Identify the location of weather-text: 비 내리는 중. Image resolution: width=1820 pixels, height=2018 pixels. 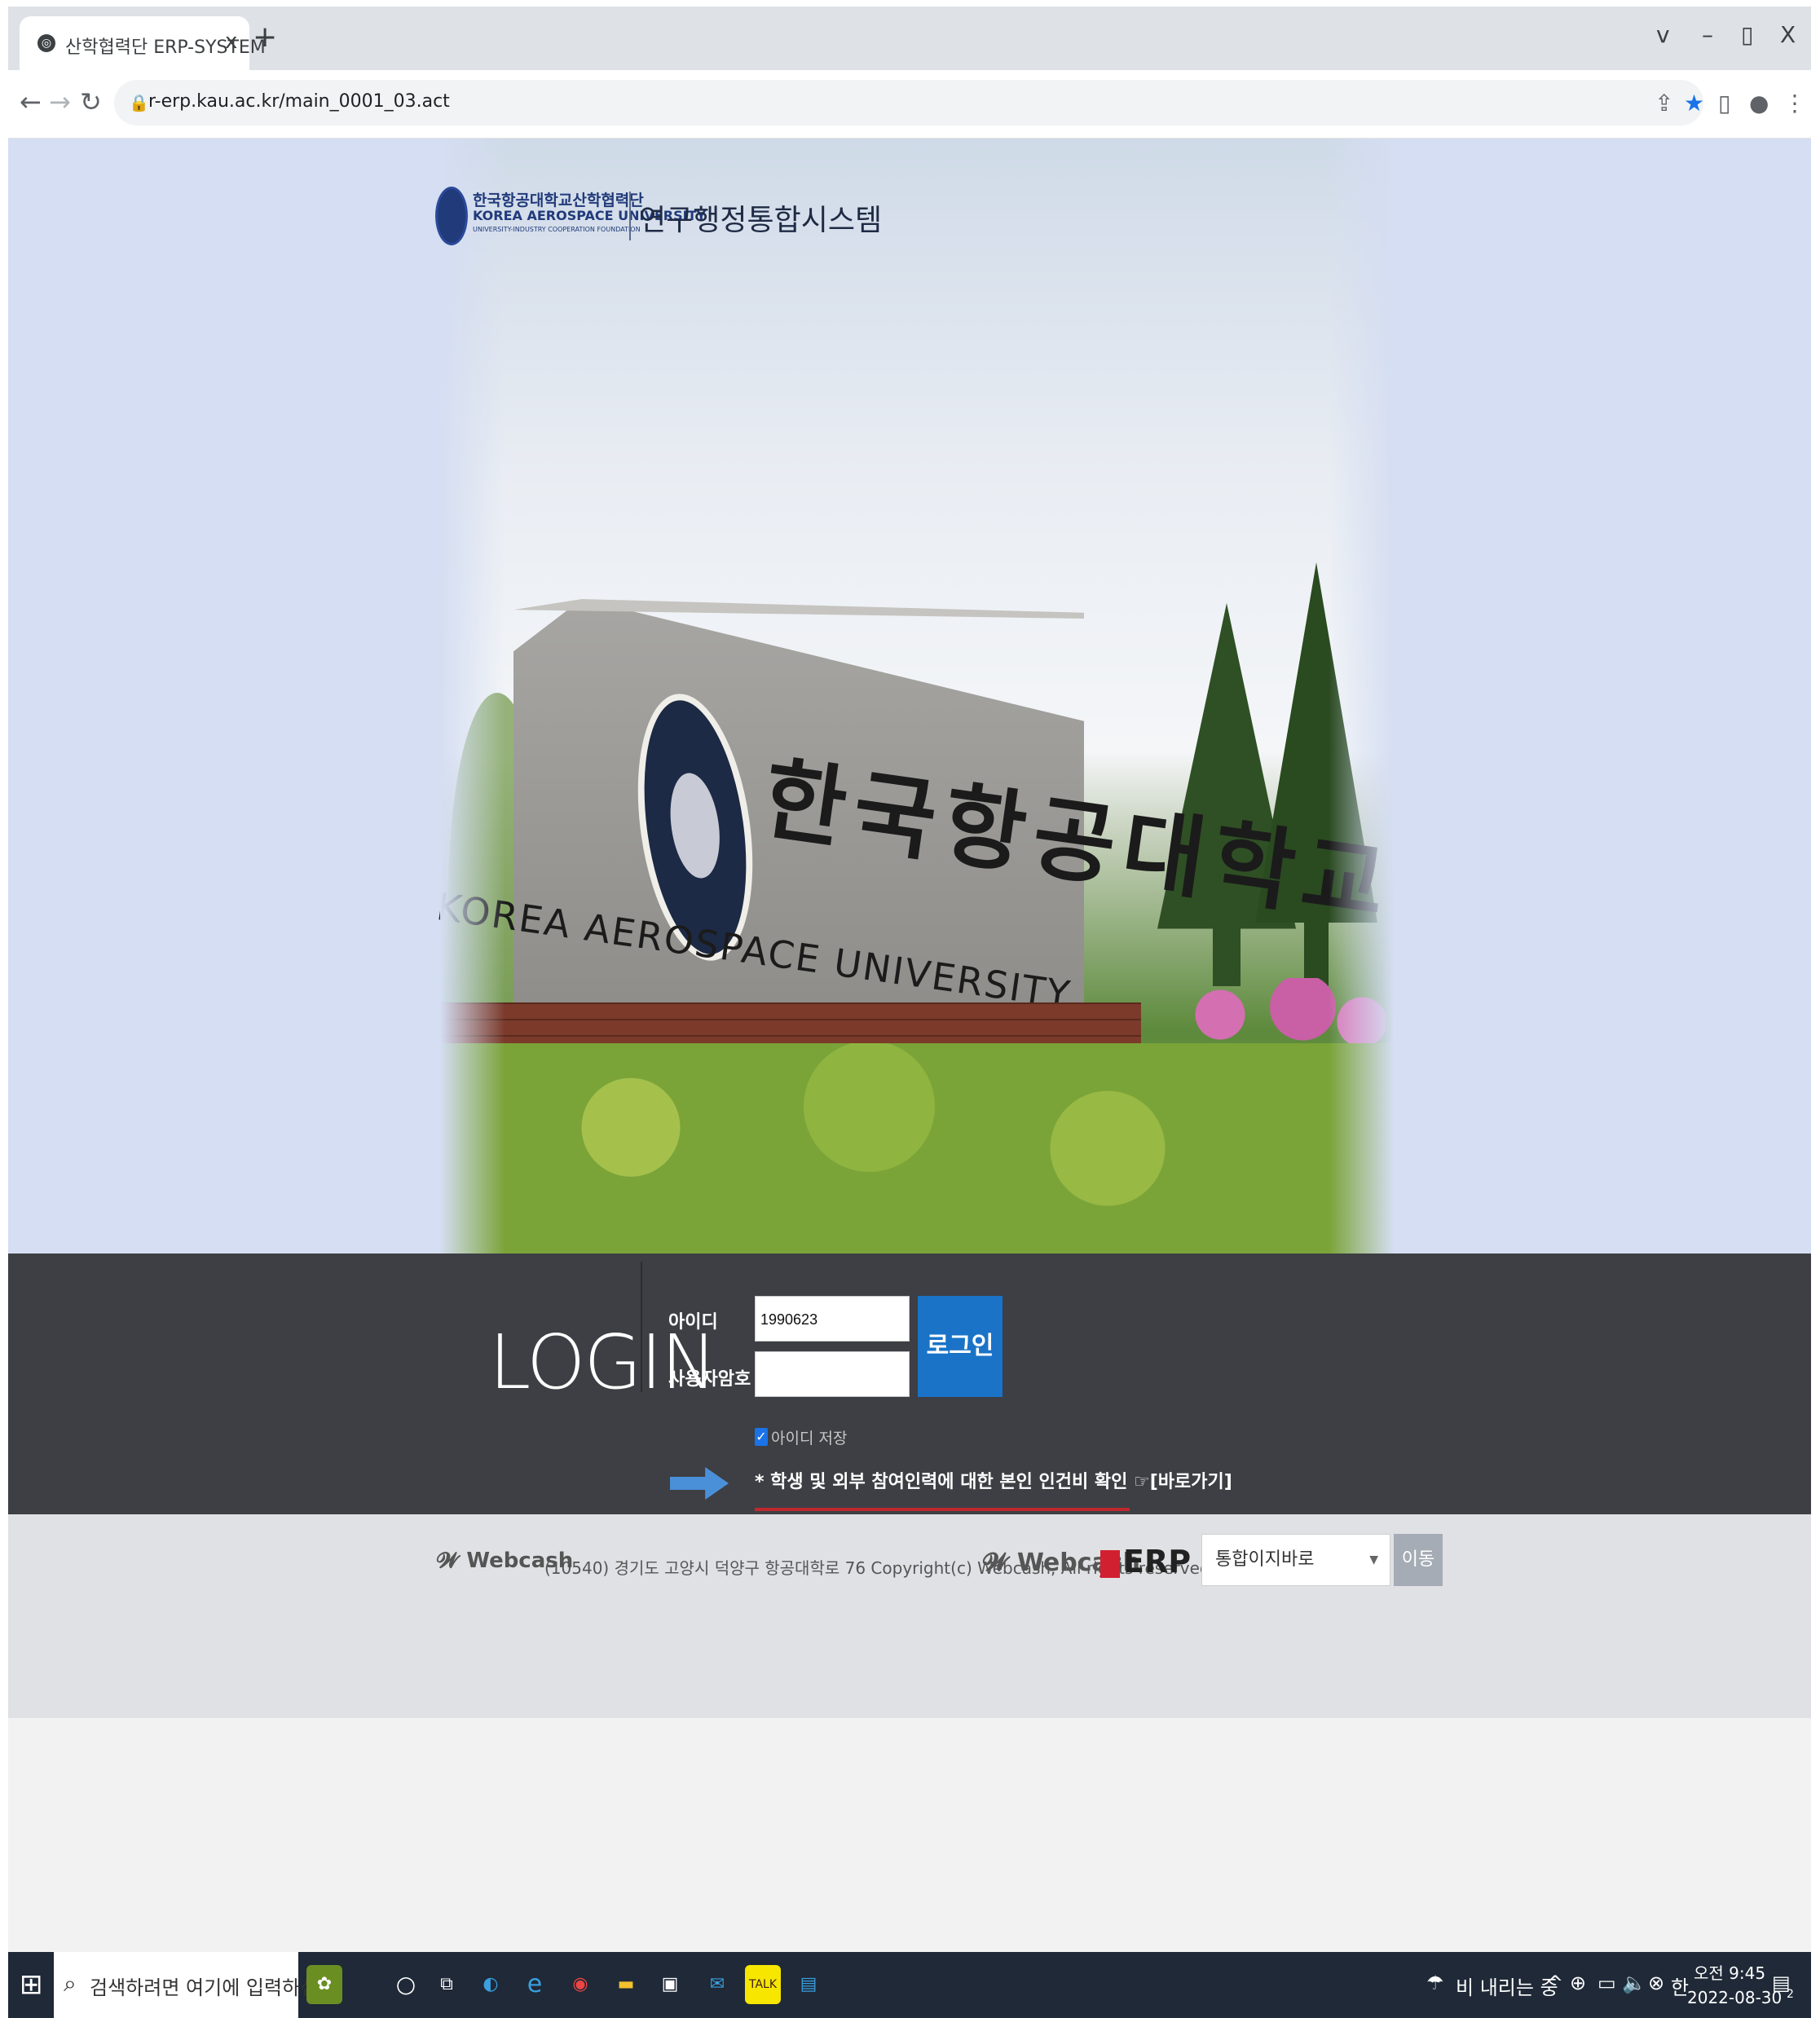
(1507, 1986).